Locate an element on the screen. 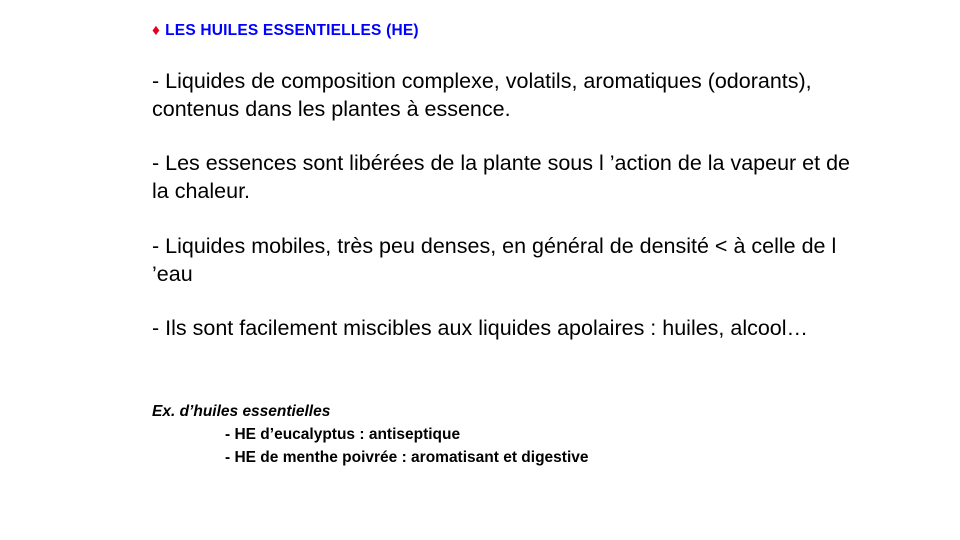 This screenshot has height=540, width=960. example-item-eucalyptus: - HE d’eucalyptus : antiseptique is located at coordinates (343, 434).